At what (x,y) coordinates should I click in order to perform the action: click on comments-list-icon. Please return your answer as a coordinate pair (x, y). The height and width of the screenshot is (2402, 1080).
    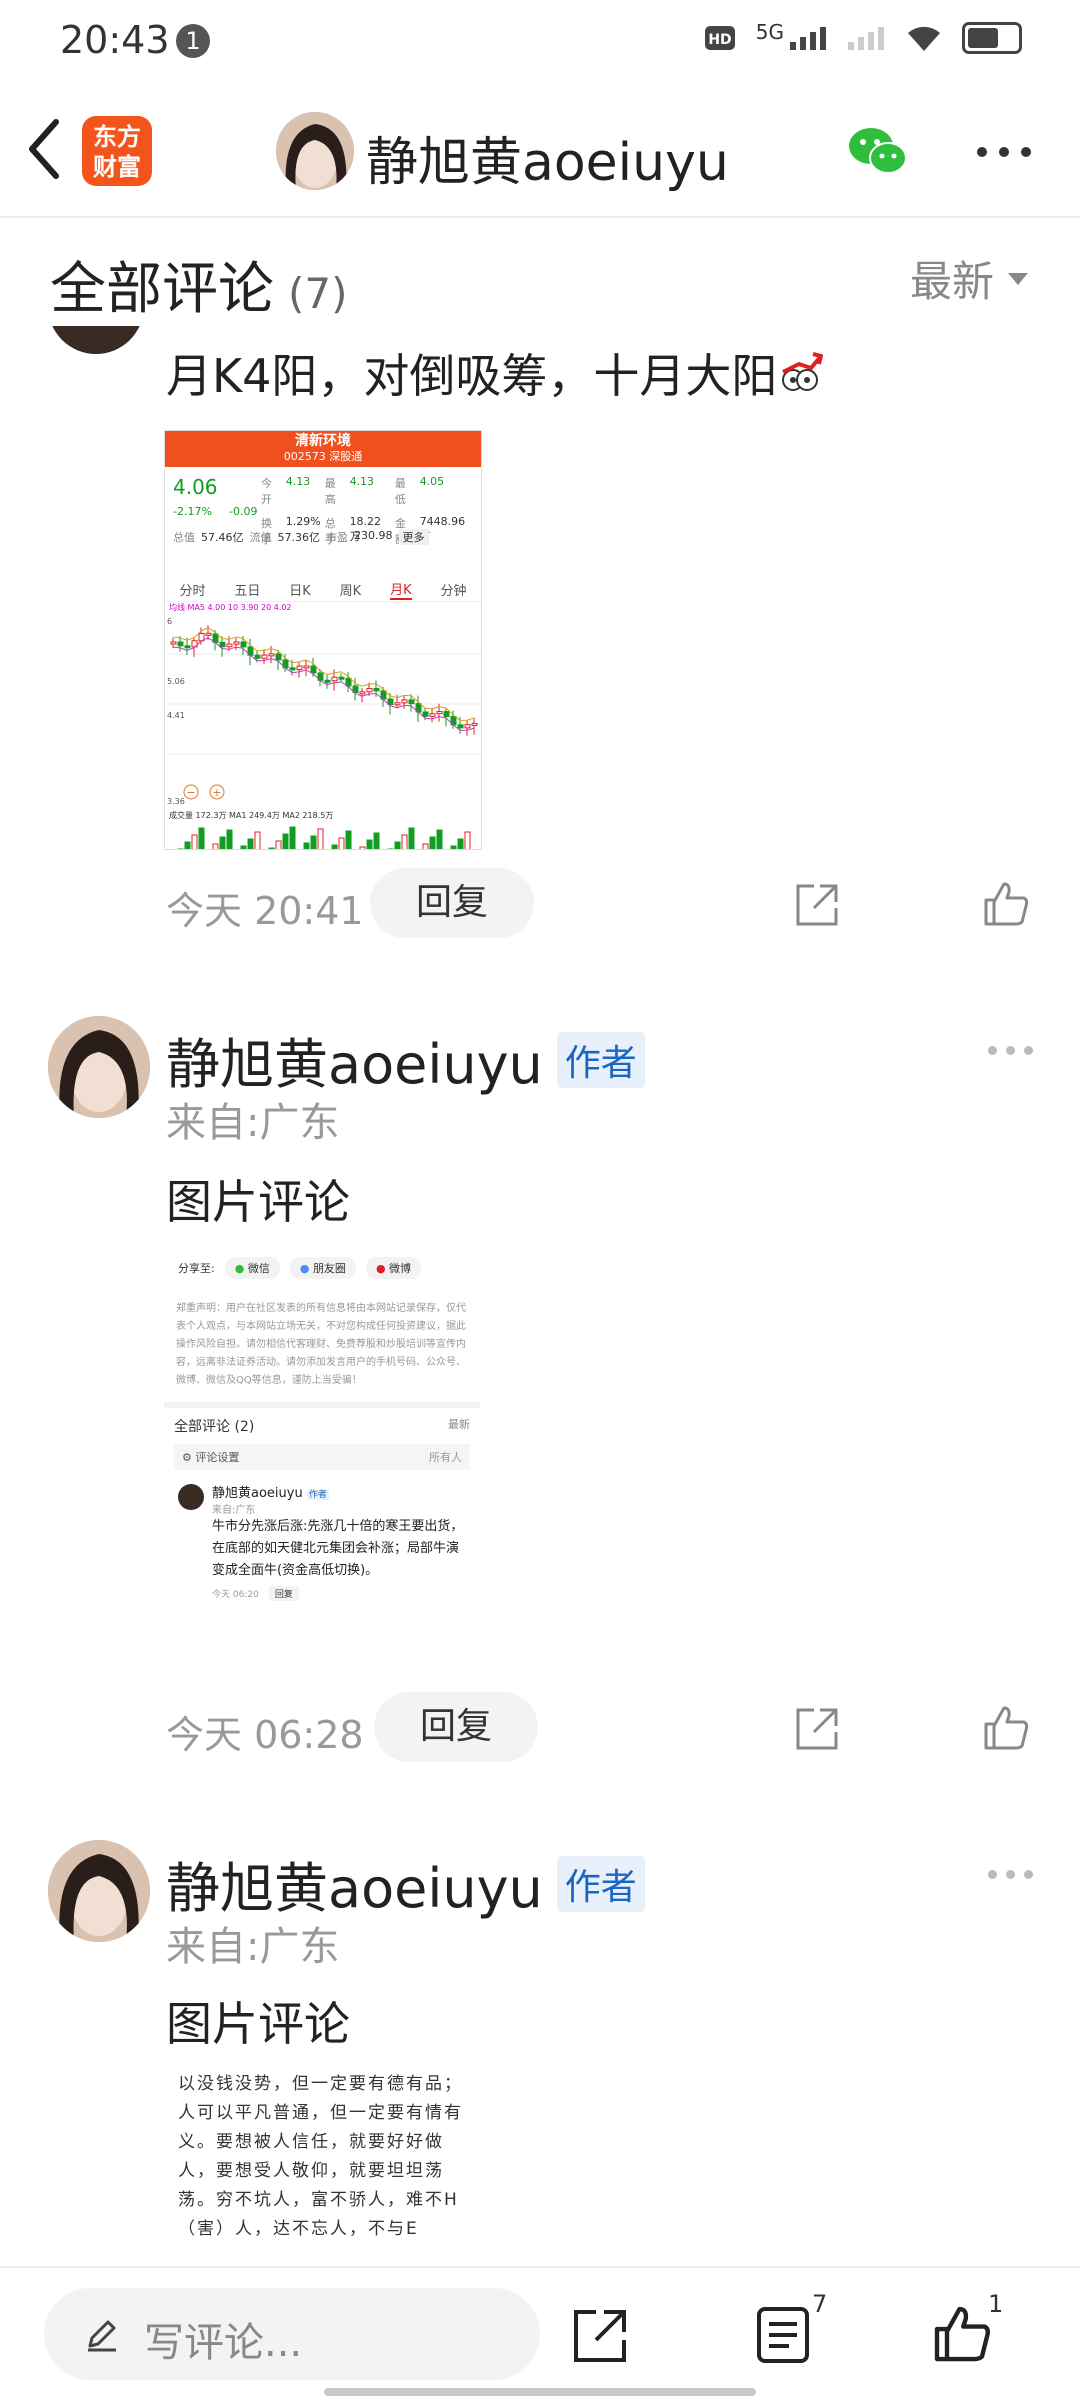
    Looking at the image, I should click on (783, 2335).